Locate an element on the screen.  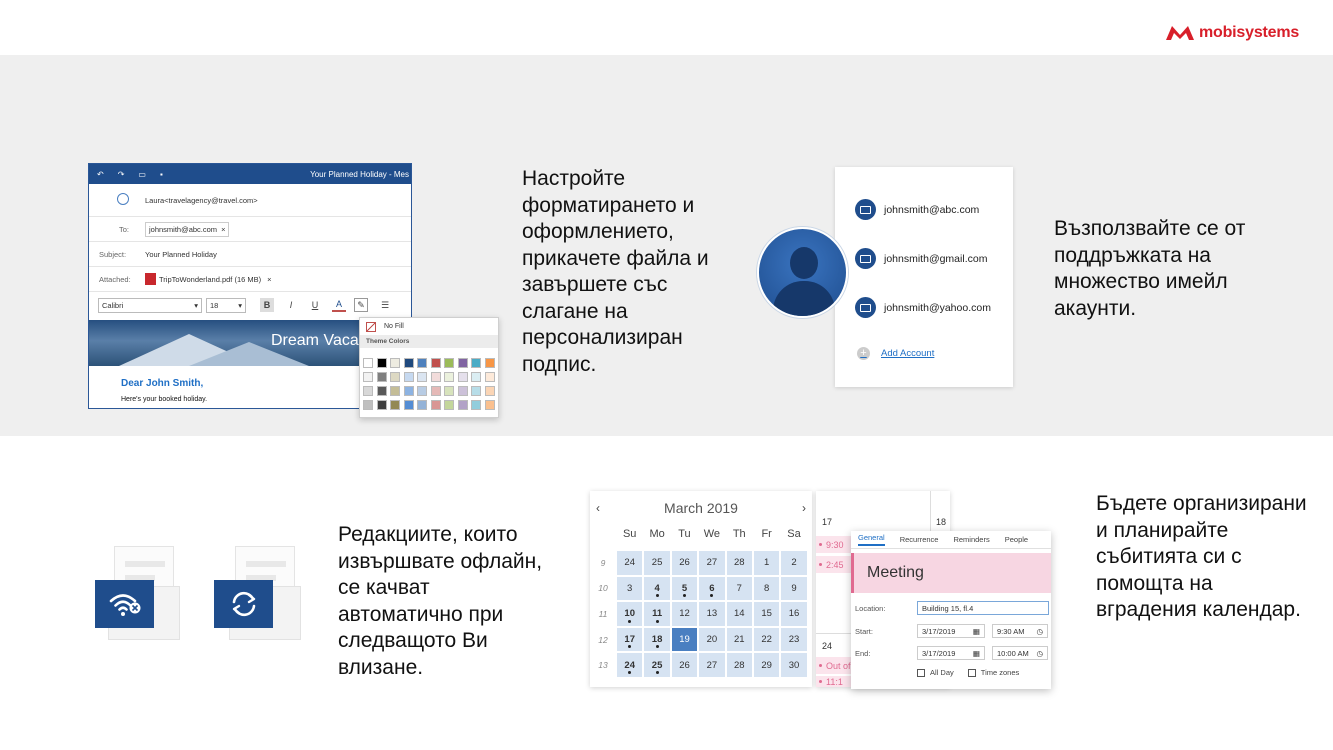
account-item: johnsmith@gmail.com is located at coordinates (921, 258).